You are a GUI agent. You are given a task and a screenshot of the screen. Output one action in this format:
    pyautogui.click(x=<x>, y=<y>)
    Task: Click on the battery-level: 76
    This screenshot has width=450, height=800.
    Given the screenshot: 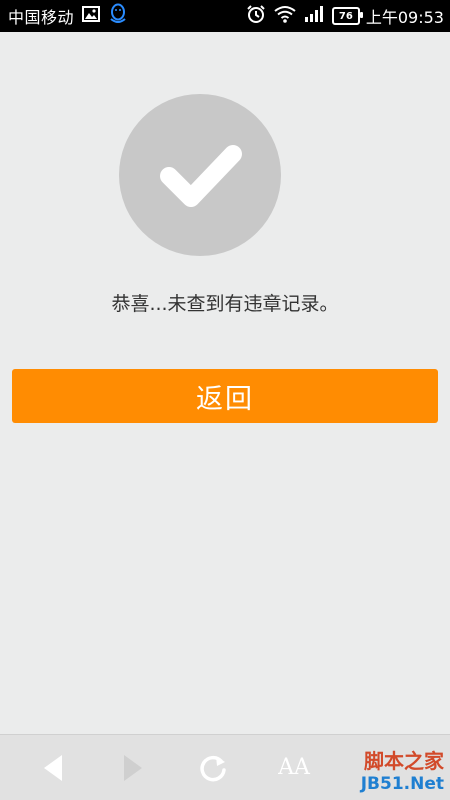 What is the action you would take?
    pyautogui.click(x=345, y=16)
    